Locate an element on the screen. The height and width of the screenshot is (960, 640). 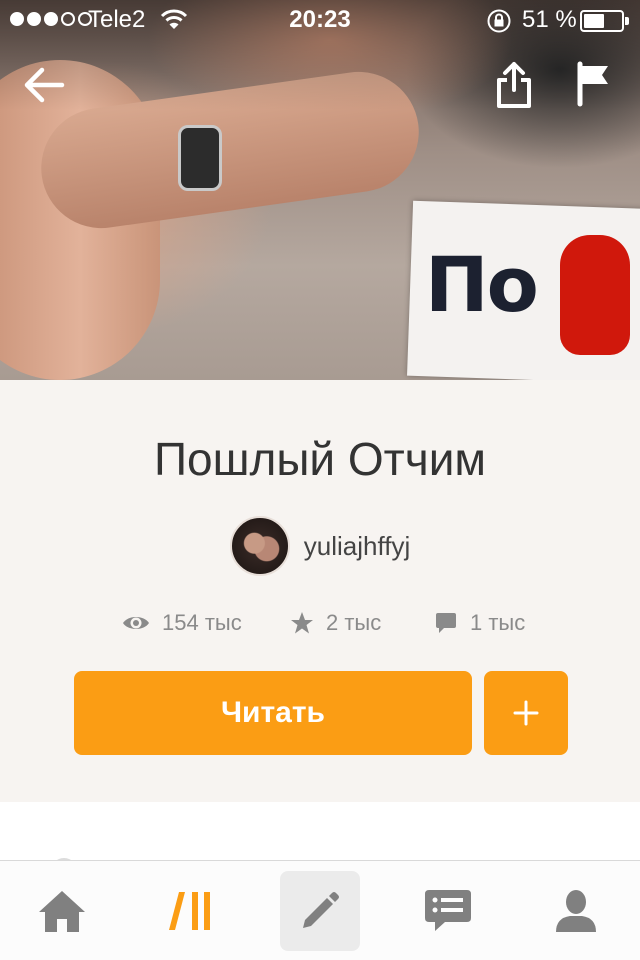
views-stat: 154 тыс is located at coordinates (182, 623).